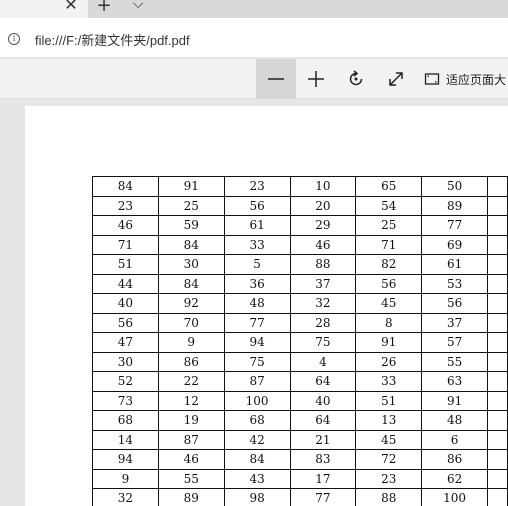 The height and width of the screenshot is (506, 508). I want to click on url-field: file:///F:/新建文件夹/pdf.pdf, so click(112, 39).